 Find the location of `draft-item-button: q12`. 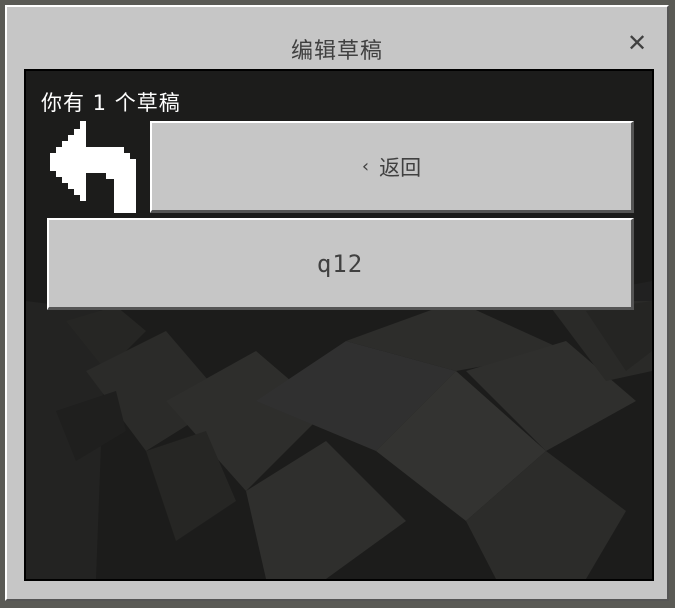

draft-item-button: q12 is located at coordinates (340, 264).